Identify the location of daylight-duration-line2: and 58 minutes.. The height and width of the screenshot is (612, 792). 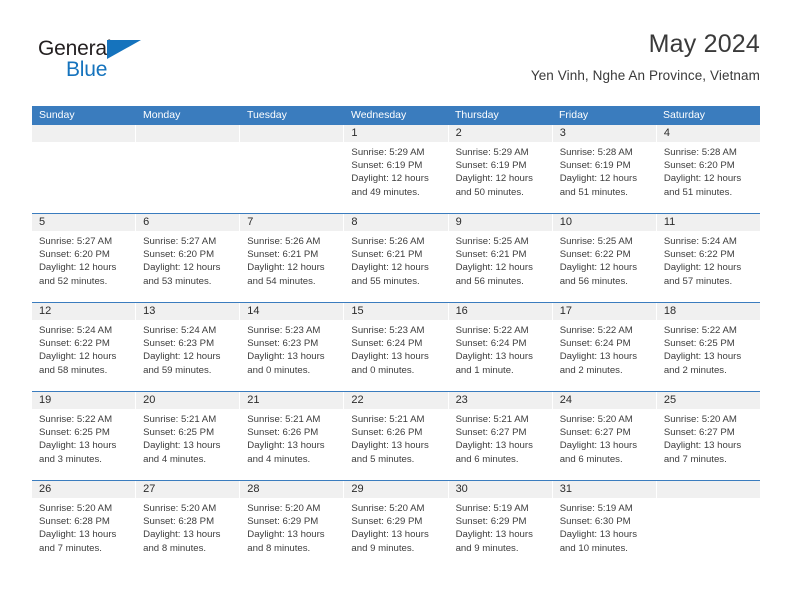
(73, 370).